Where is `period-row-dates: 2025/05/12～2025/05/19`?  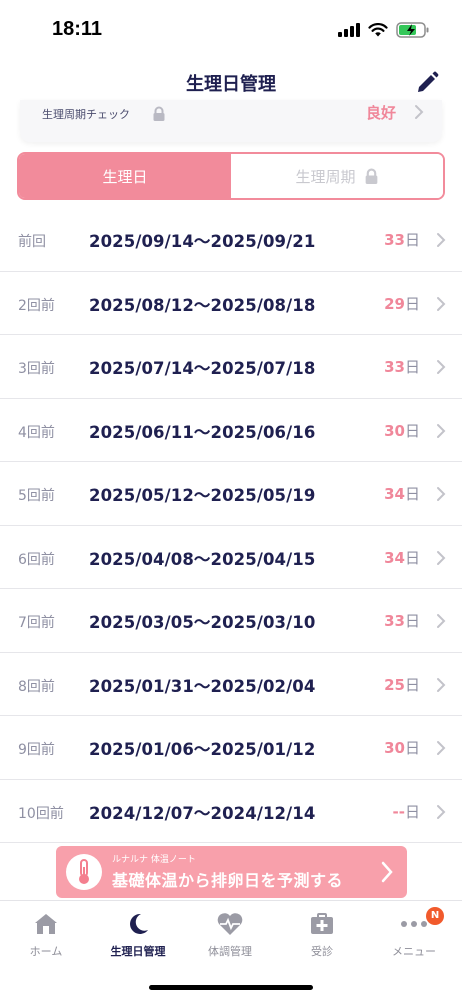 period-row-dates: 2025/05/12～2025/05/19 is located at coordinates (202, 495).